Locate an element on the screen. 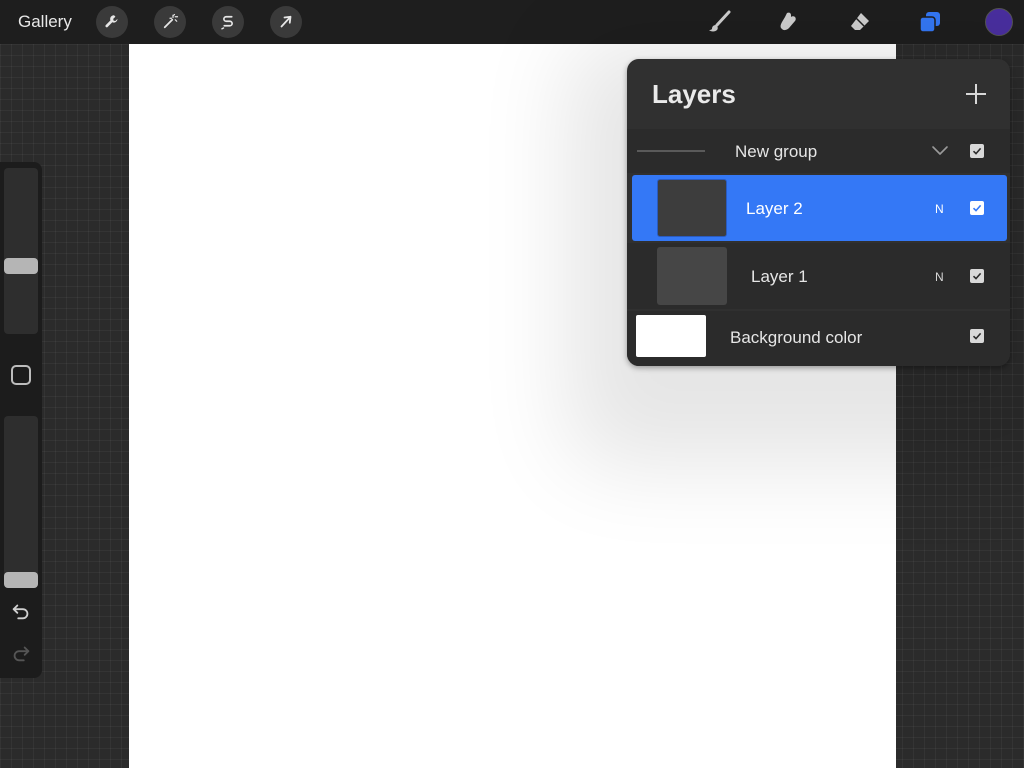  group-label: New group is located at coordinates (776, 151).